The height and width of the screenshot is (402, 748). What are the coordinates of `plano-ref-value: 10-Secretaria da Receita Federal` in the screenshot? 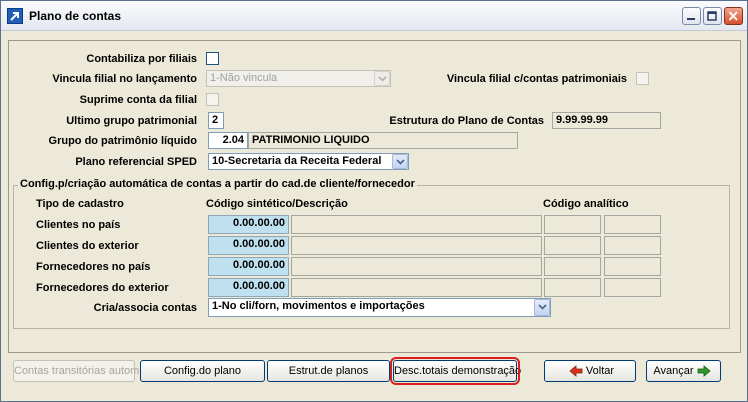 It's located at (297, 161).